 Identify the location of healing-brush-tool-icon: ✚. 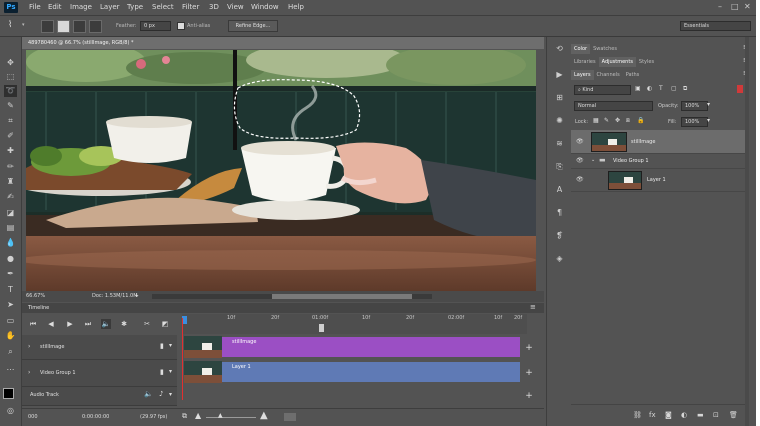
(10, 151).